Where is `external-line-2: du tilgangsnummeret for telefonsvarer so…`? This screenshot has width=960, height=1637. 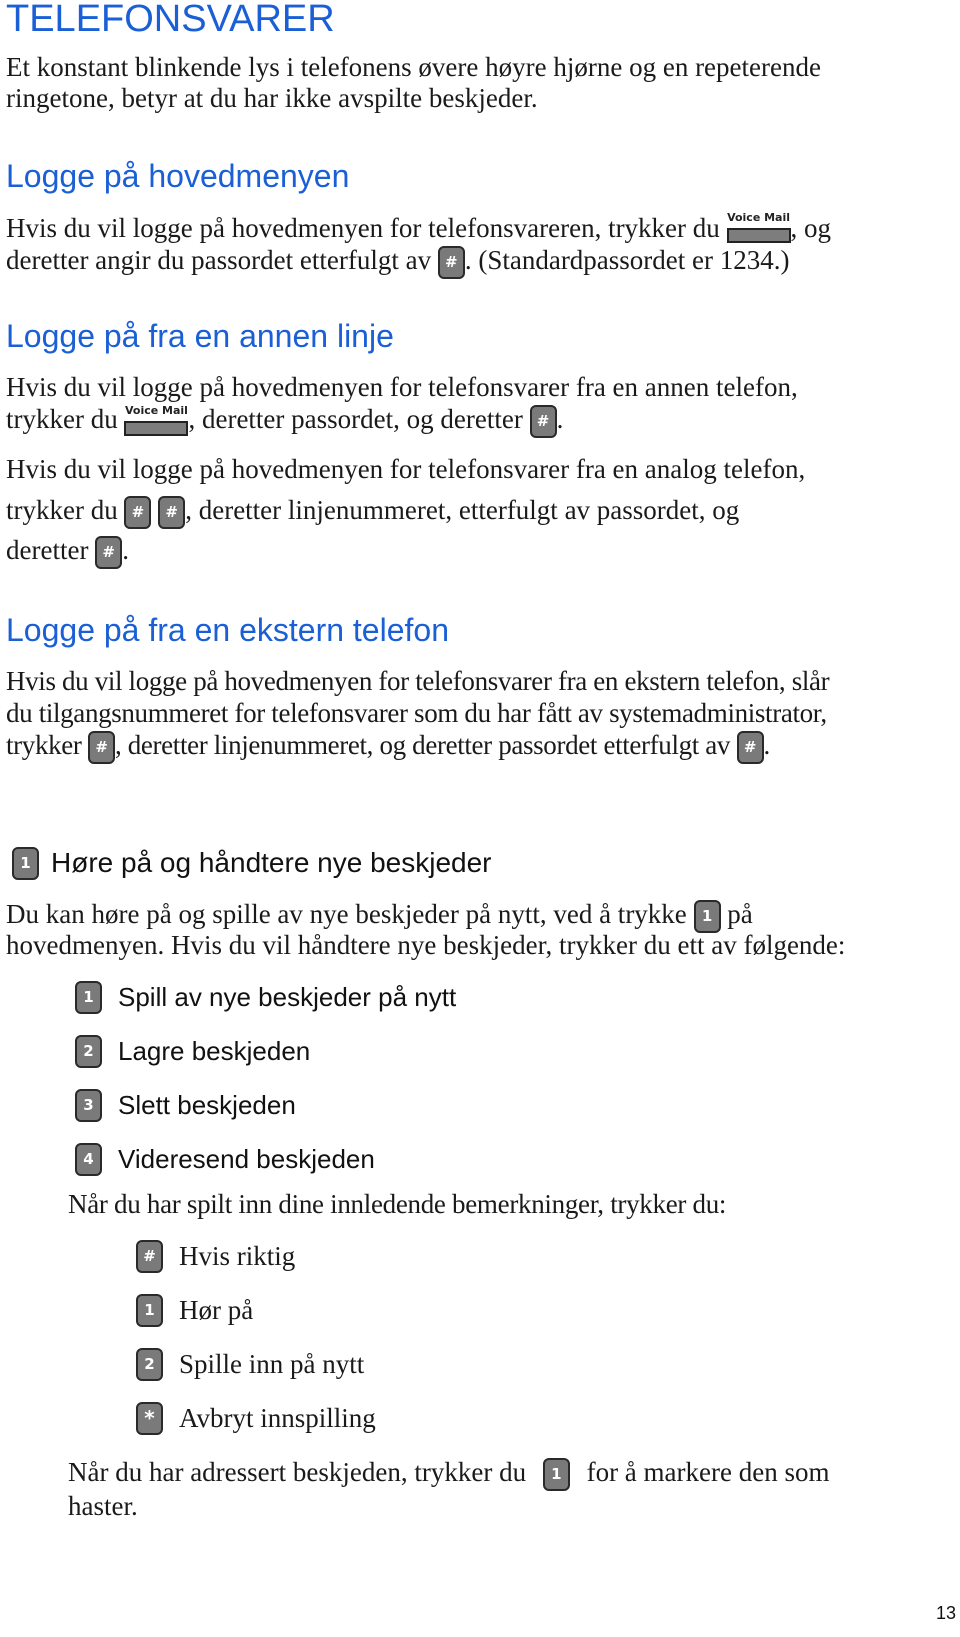 external-line-2: du tilgangsnummeret for telefonsvarer so… is located at coordinates (416, 713).